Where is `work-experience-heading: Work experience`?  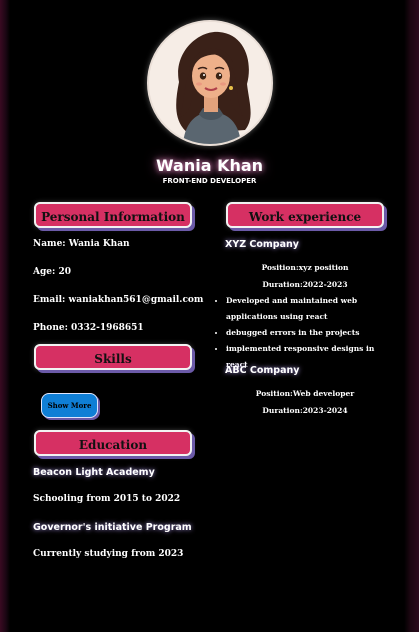 work-experience-heading: Work experience is located at coordinates (305, 215).